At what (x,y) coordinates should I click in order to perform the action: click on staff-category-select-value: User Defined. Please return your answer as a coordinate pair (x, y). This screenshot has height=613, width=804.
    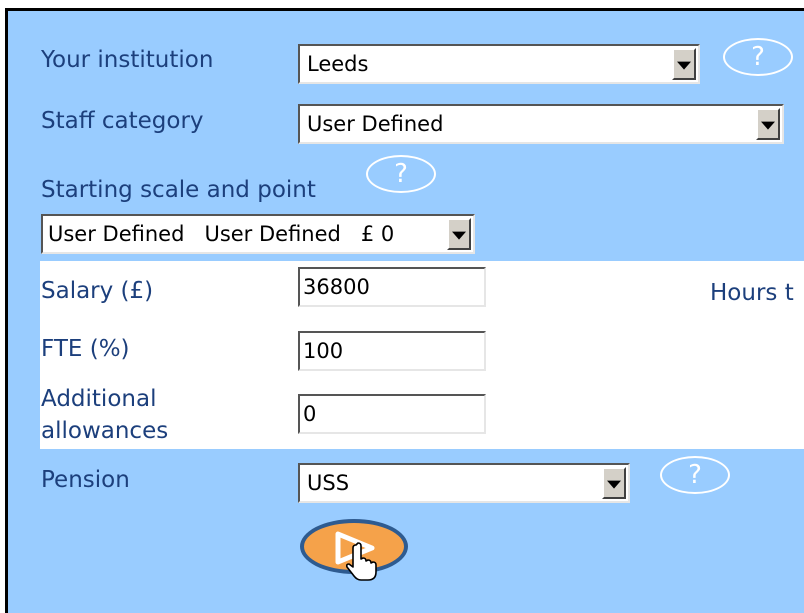
    Looking at the image, I should click on (375, 124).